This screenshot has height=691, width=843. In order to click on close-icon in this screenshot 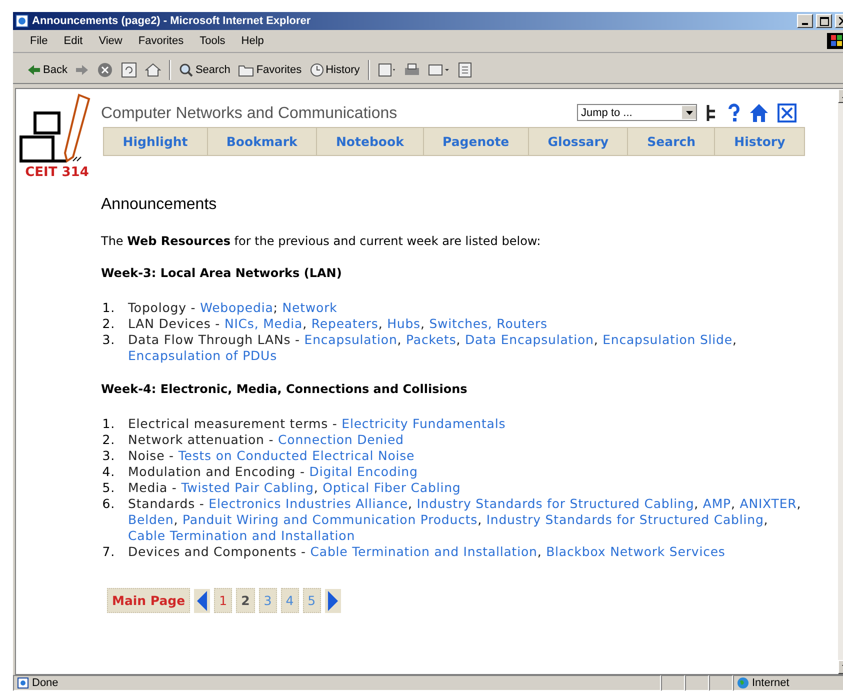, I will do `click(787, 113)`.